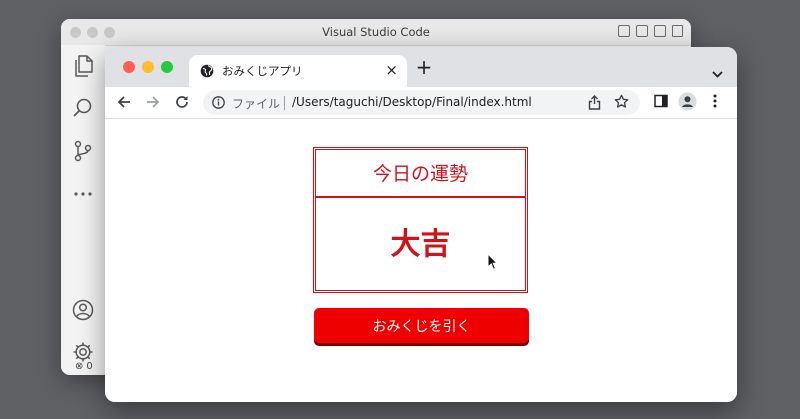  I want to click on fortune-result: 大吉, so click(420, 244).